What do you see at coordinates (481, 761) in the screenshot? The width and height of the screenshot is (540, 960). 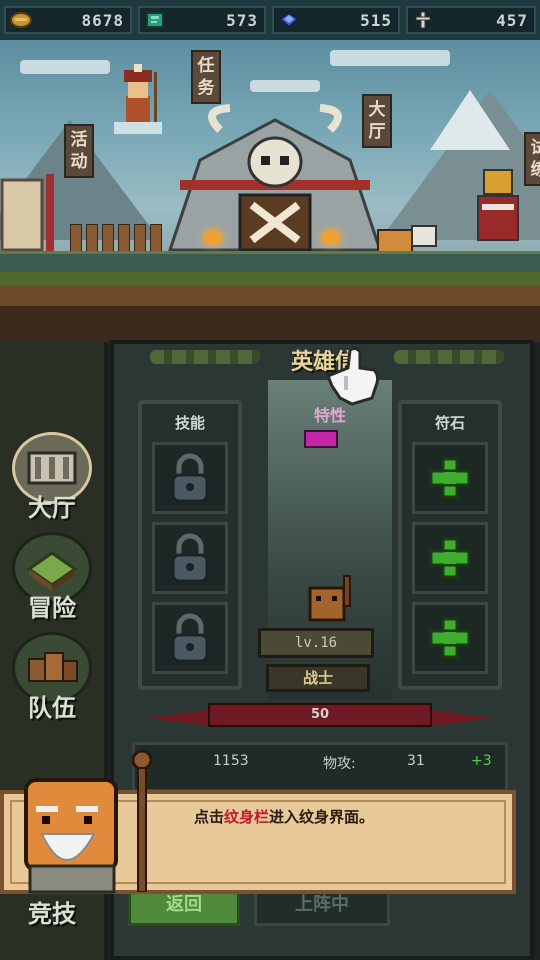 I see `stat-atk-bonus: +3` at bounding box center [481, 761].